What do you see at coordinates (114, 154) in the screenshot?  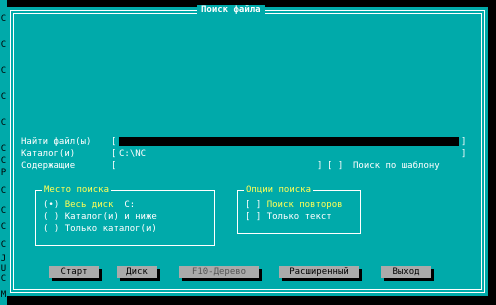 I see `directory-bracket-left: [` at bounding box center [114, 154].